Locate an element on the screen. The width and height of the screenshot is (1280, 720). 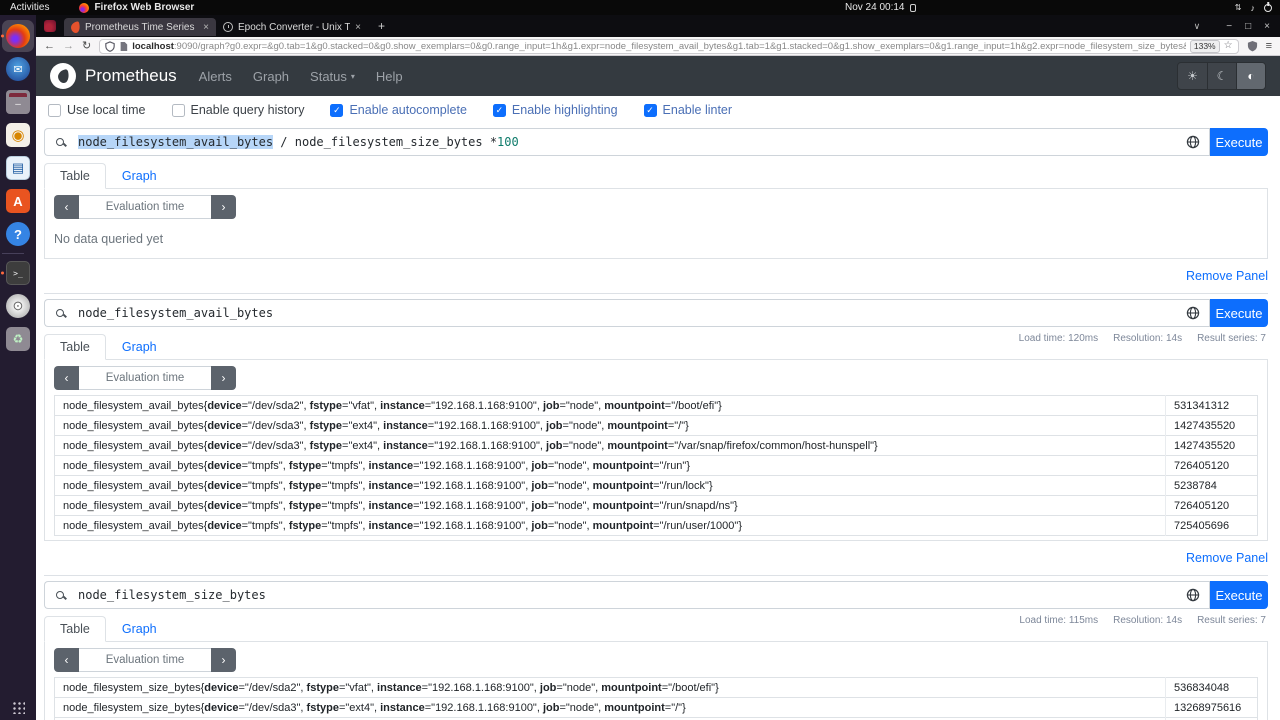
theme-light-button: ☀ is located at coordinates (1192, 76).